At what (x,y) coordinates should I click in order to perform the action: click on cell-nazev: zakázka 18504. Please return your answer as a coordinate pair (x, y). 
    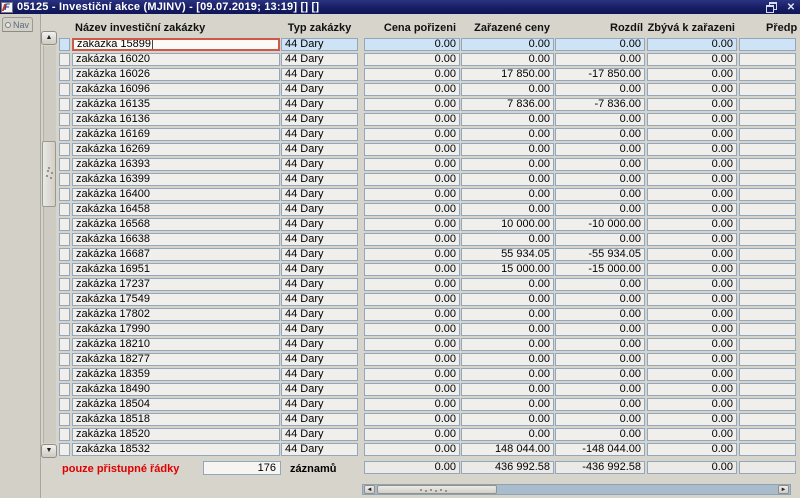
    Looking at the image, I should click on (176, 404).